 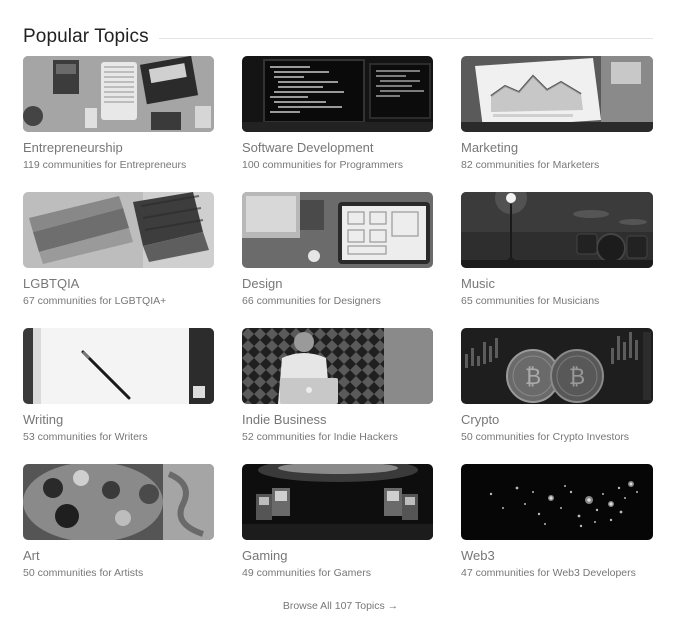 What do you see at coordinates (557, 230) in the screenshot?
I see `topic-image-music` at bounding box center [557, 230].